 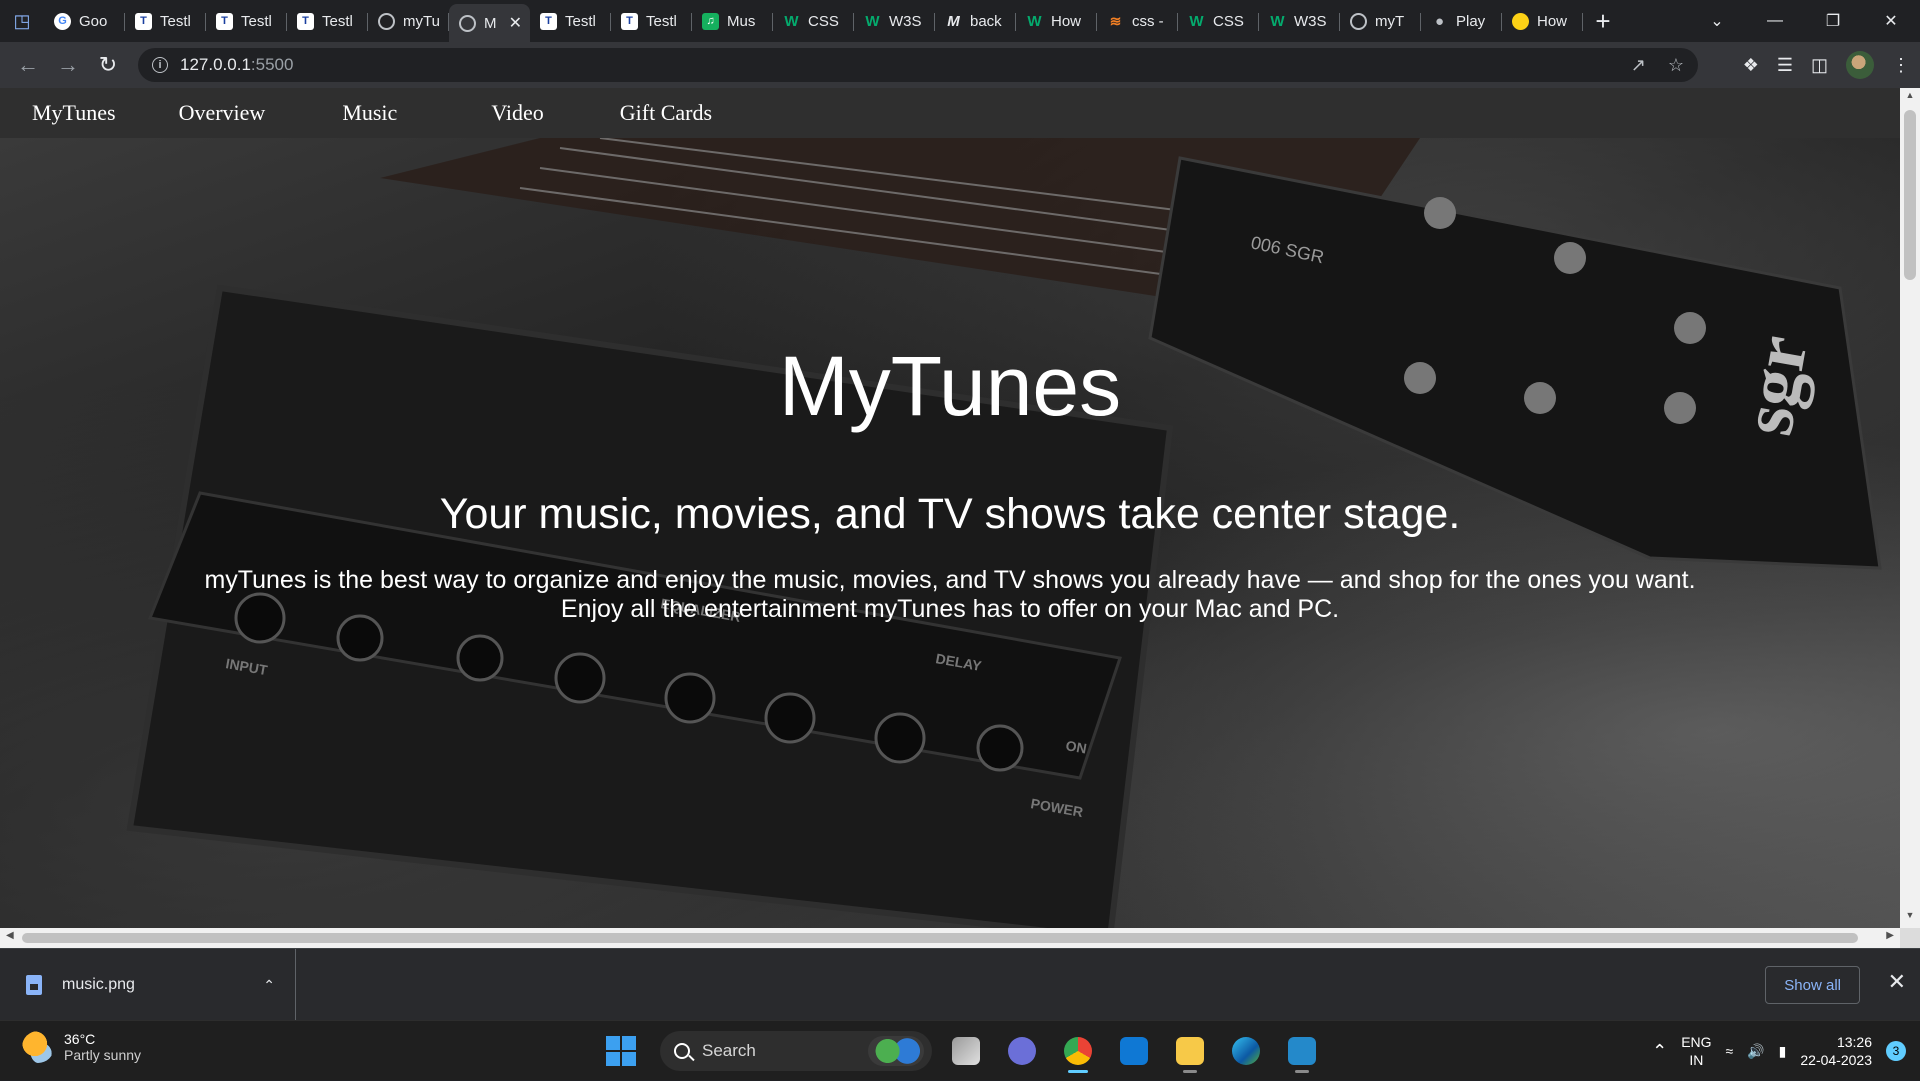 I want to click on tab-title: Play, so click(x=1471, y=21).